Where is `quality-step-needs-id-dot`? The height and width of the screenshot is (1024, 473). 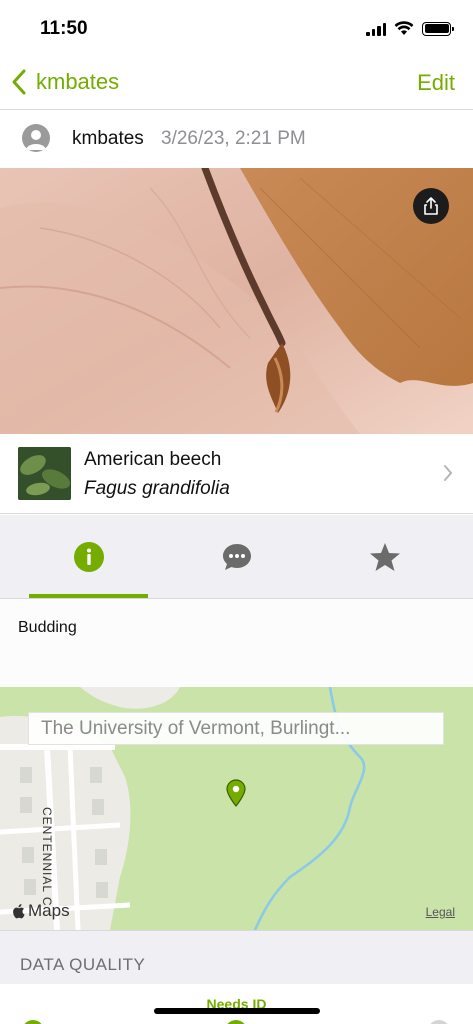 quality-step-needs-id-dot is located at coordinates (236, 1022).